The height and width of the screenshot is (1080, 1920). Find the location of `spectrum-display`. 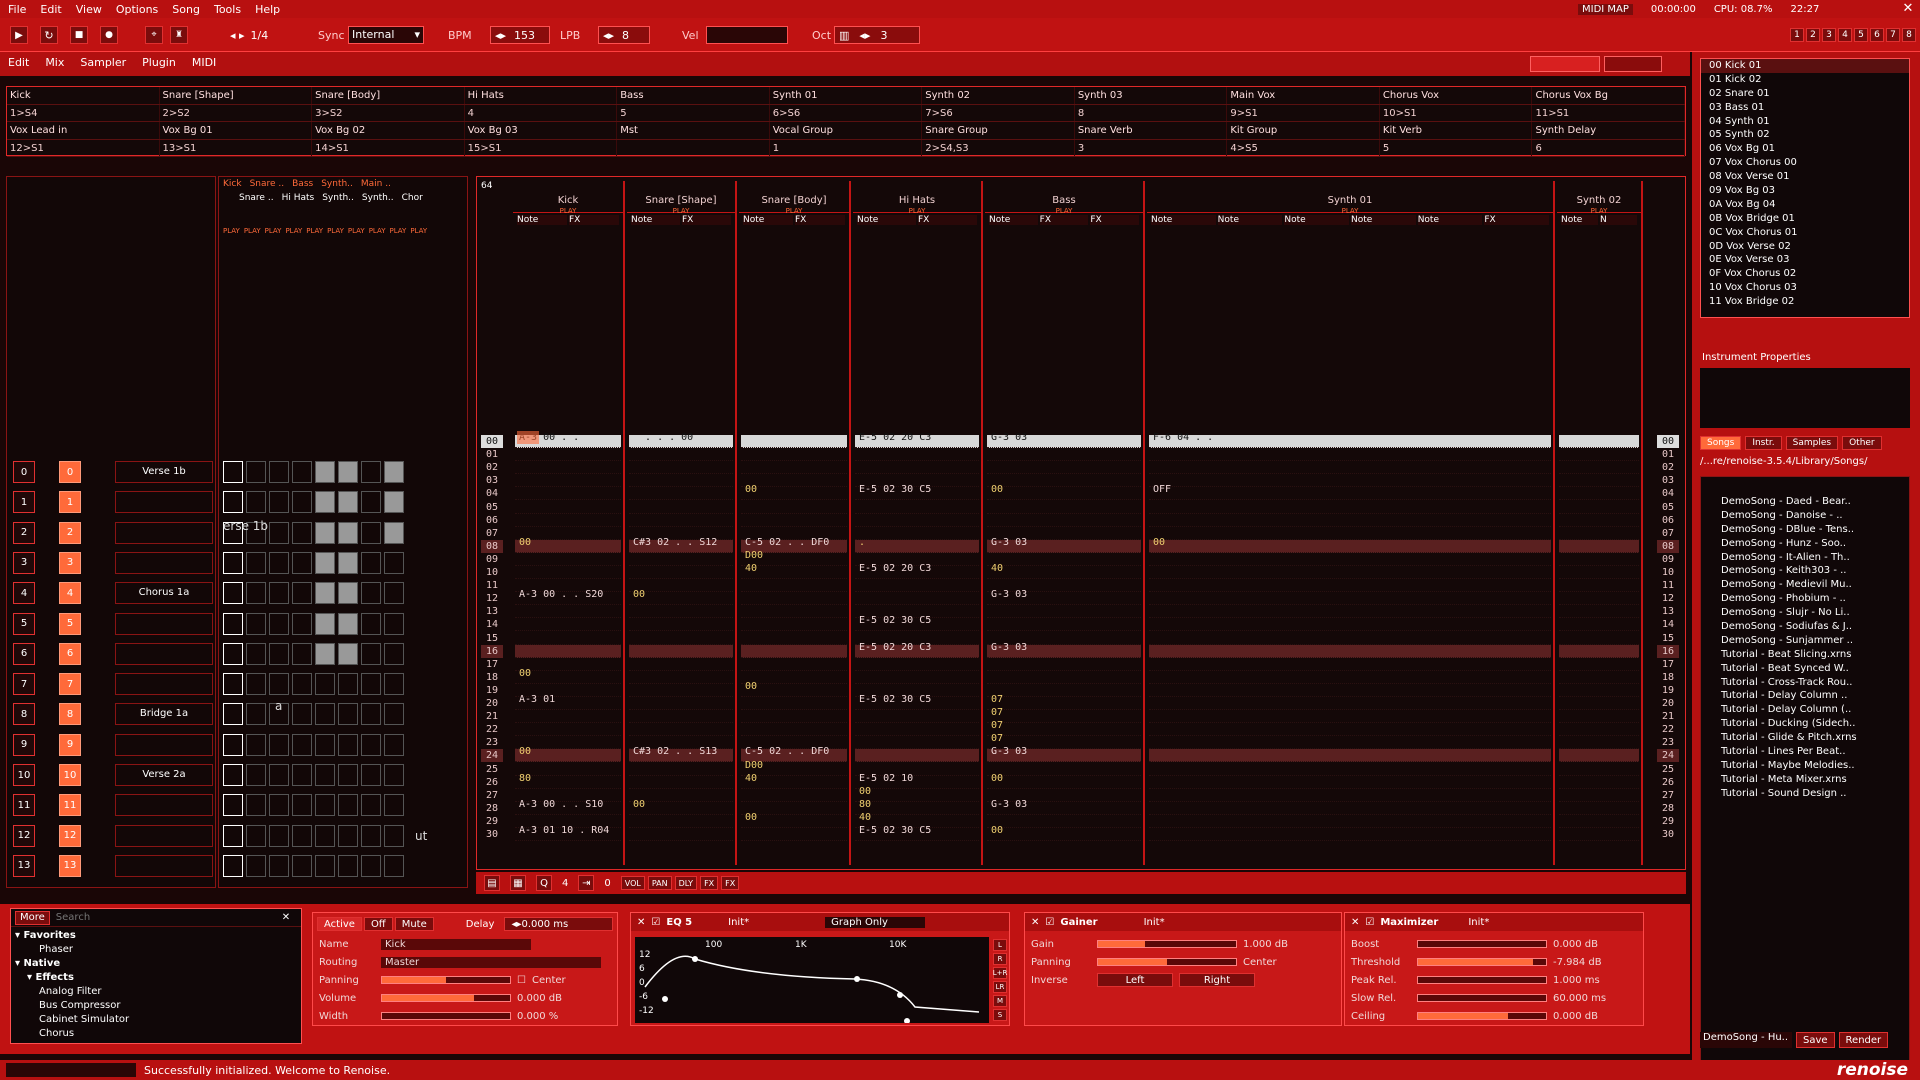

spectrum-display is located at coordinates (1633, 64).